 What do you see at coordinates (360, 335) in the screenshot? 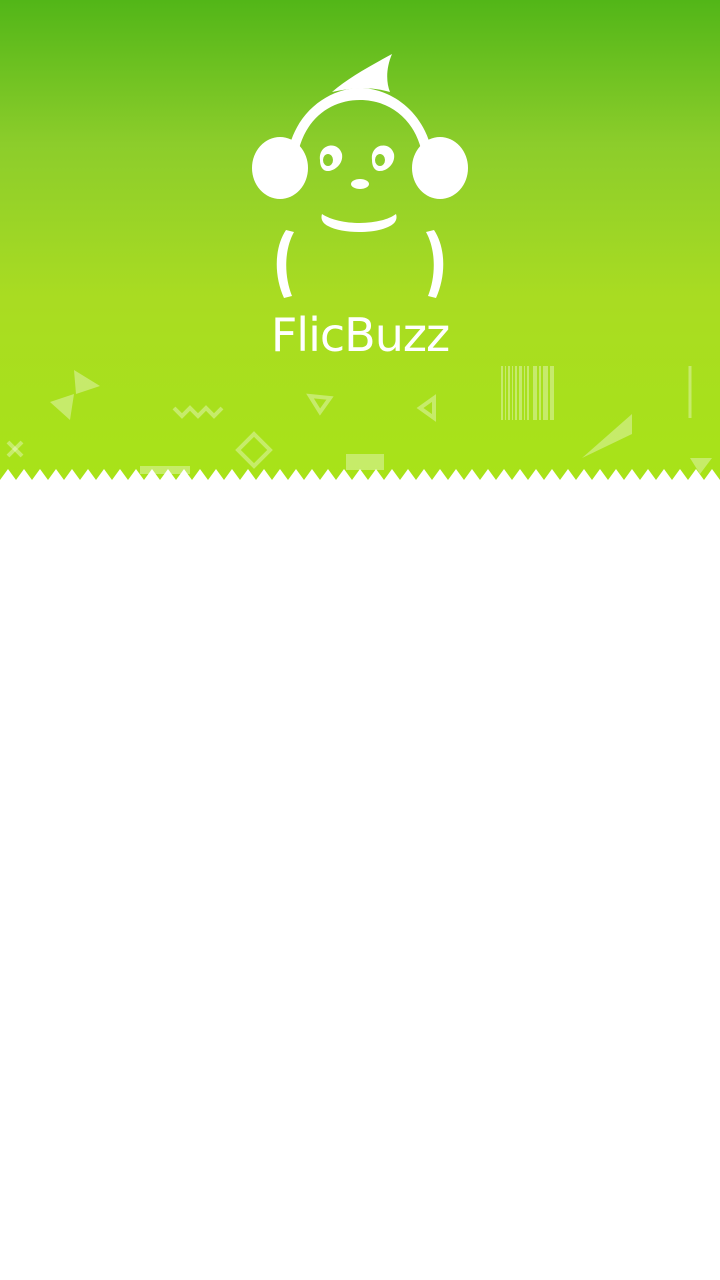
I see `app-name: FlicBuzz` at bounding box center [360, 335].